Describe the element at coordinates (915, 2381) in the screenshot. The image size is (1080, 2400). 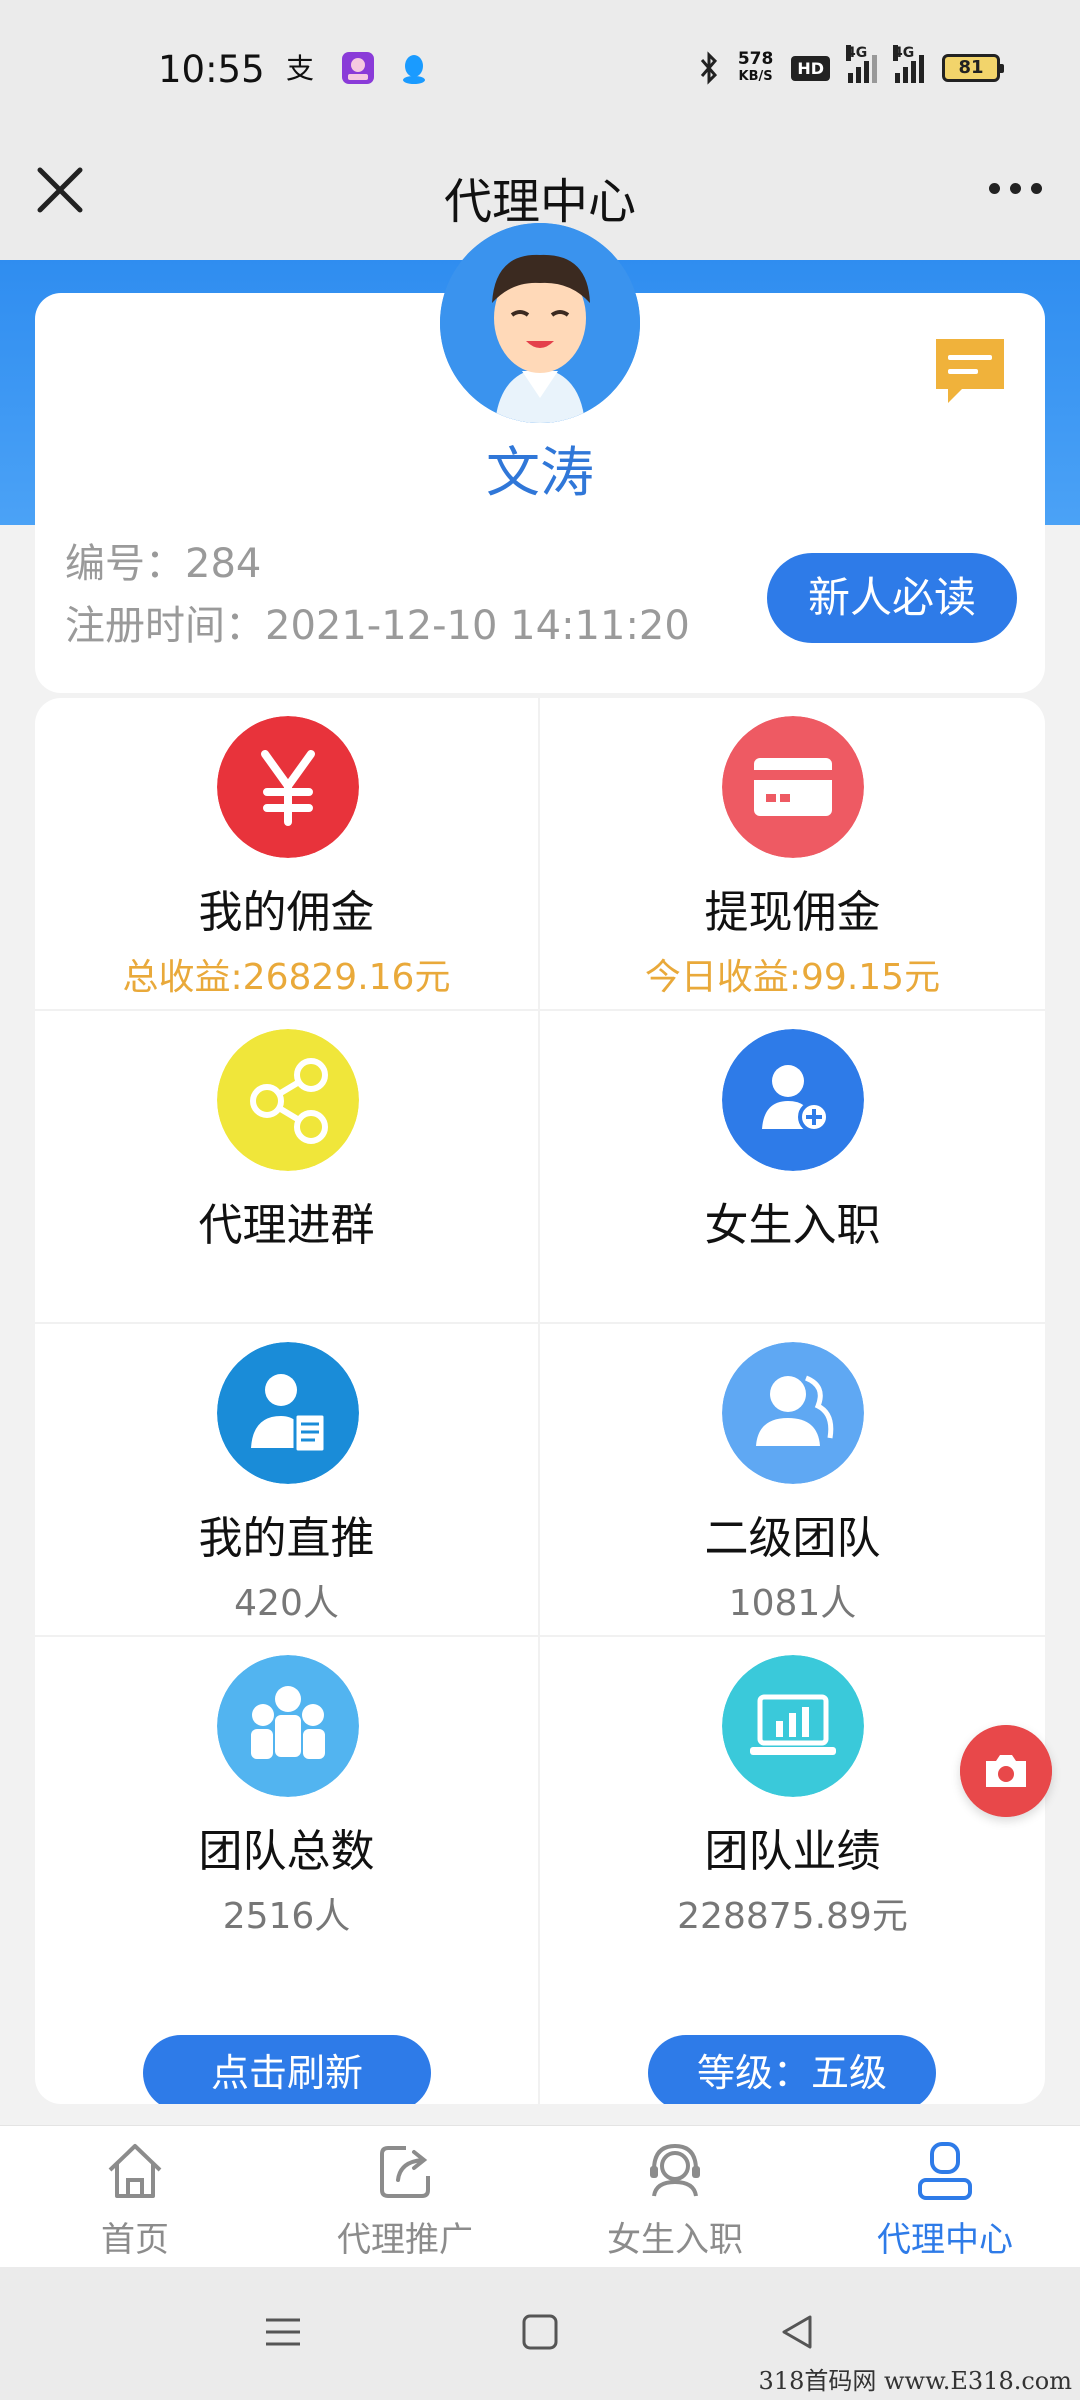
I see `watermark: 318首码网 www.E318.com` at that location.